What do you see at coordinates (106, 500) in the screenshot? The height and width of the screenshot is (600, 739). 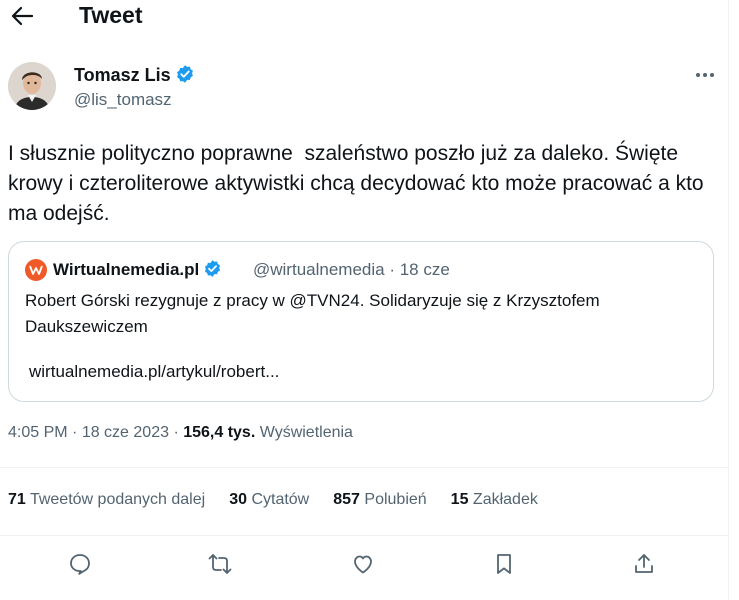 I see `retweets-stat: 71 Tweetów podanych dalej` at bounding box center [106, 500].